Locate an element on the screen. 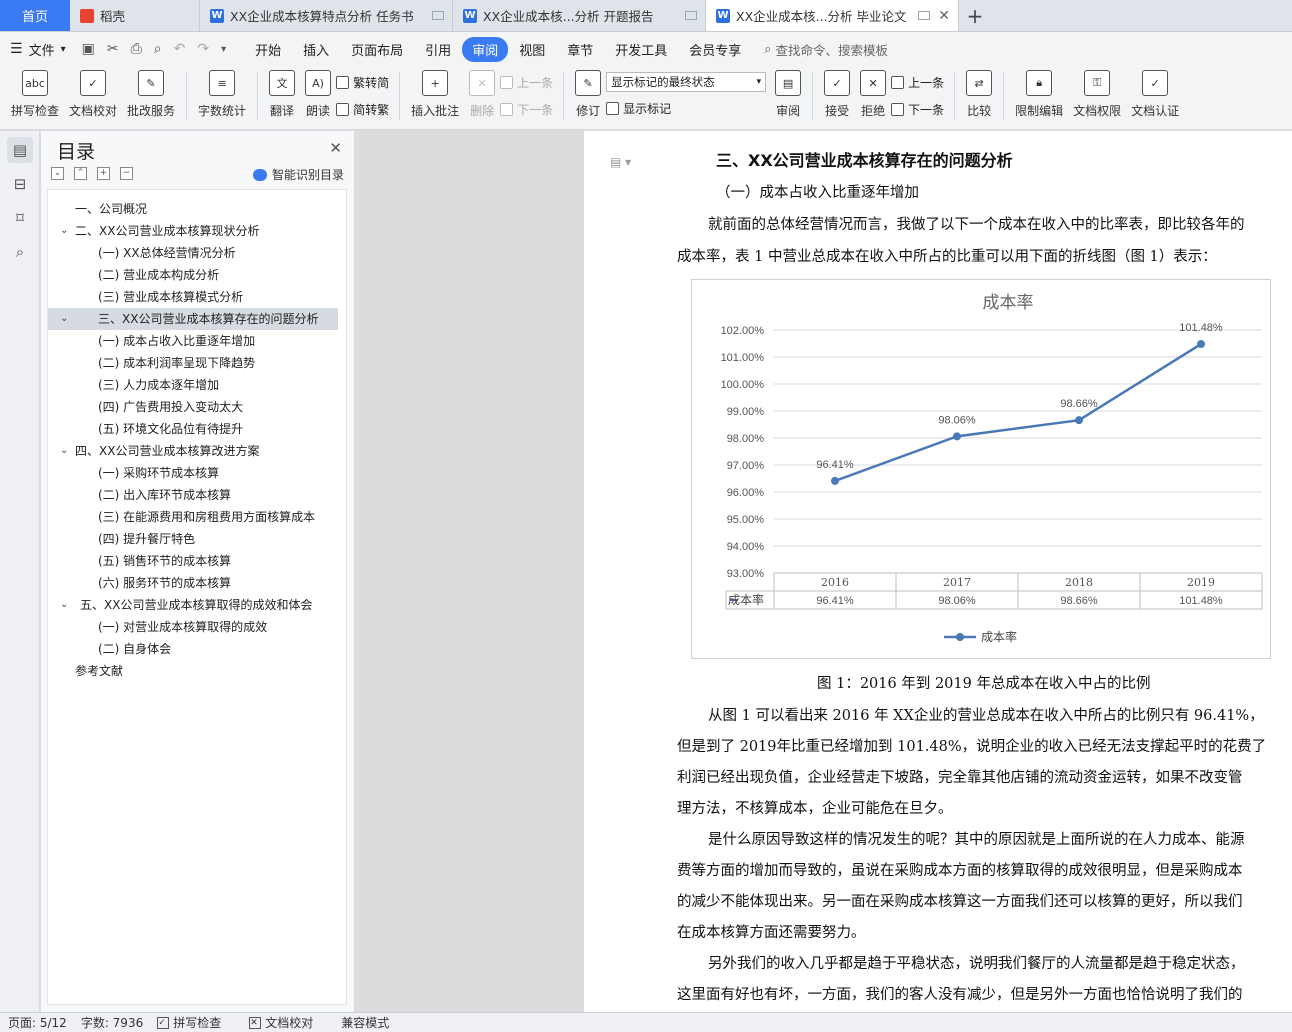 The height and width of the screenshot is (1032, 1292). compare-button: ⇄ 比较 is located at coordinates (979, 92).